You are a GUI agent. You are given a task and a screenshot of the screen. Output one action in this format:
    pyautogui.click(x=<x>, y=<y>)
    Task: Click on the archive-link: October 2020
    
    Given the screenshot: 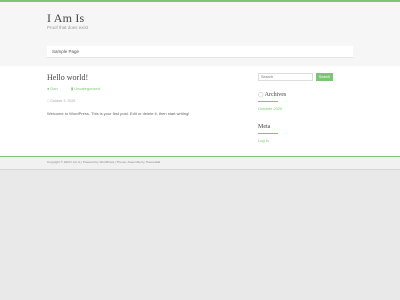 What is the action you would take?
    pyautogui.click(x=270, y=108)
    